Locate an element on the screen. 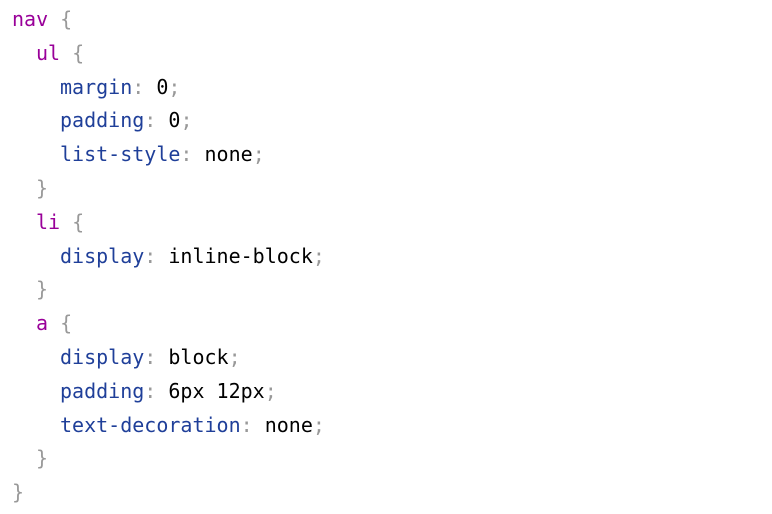  css-selector: ul is located at coordinates (48, 52).